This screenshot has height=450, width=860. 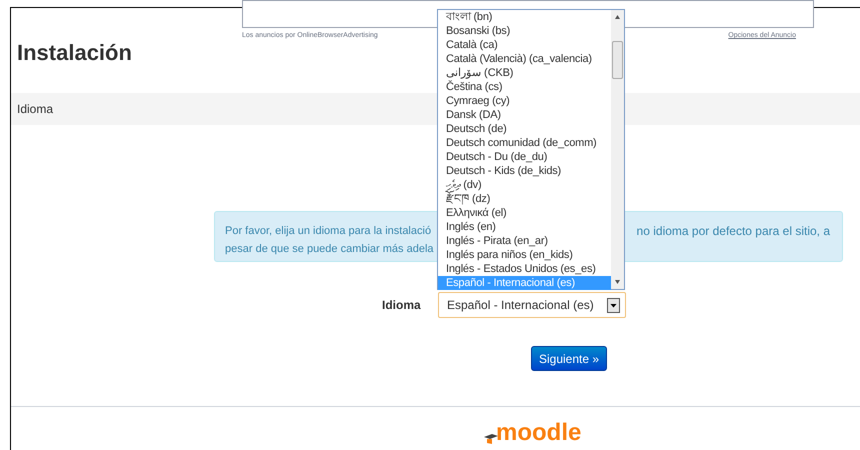 What do you see at coordinates (618, 60) in the screenshot?
I see `scrollbar-thumb` at bounding box center [618, 60].